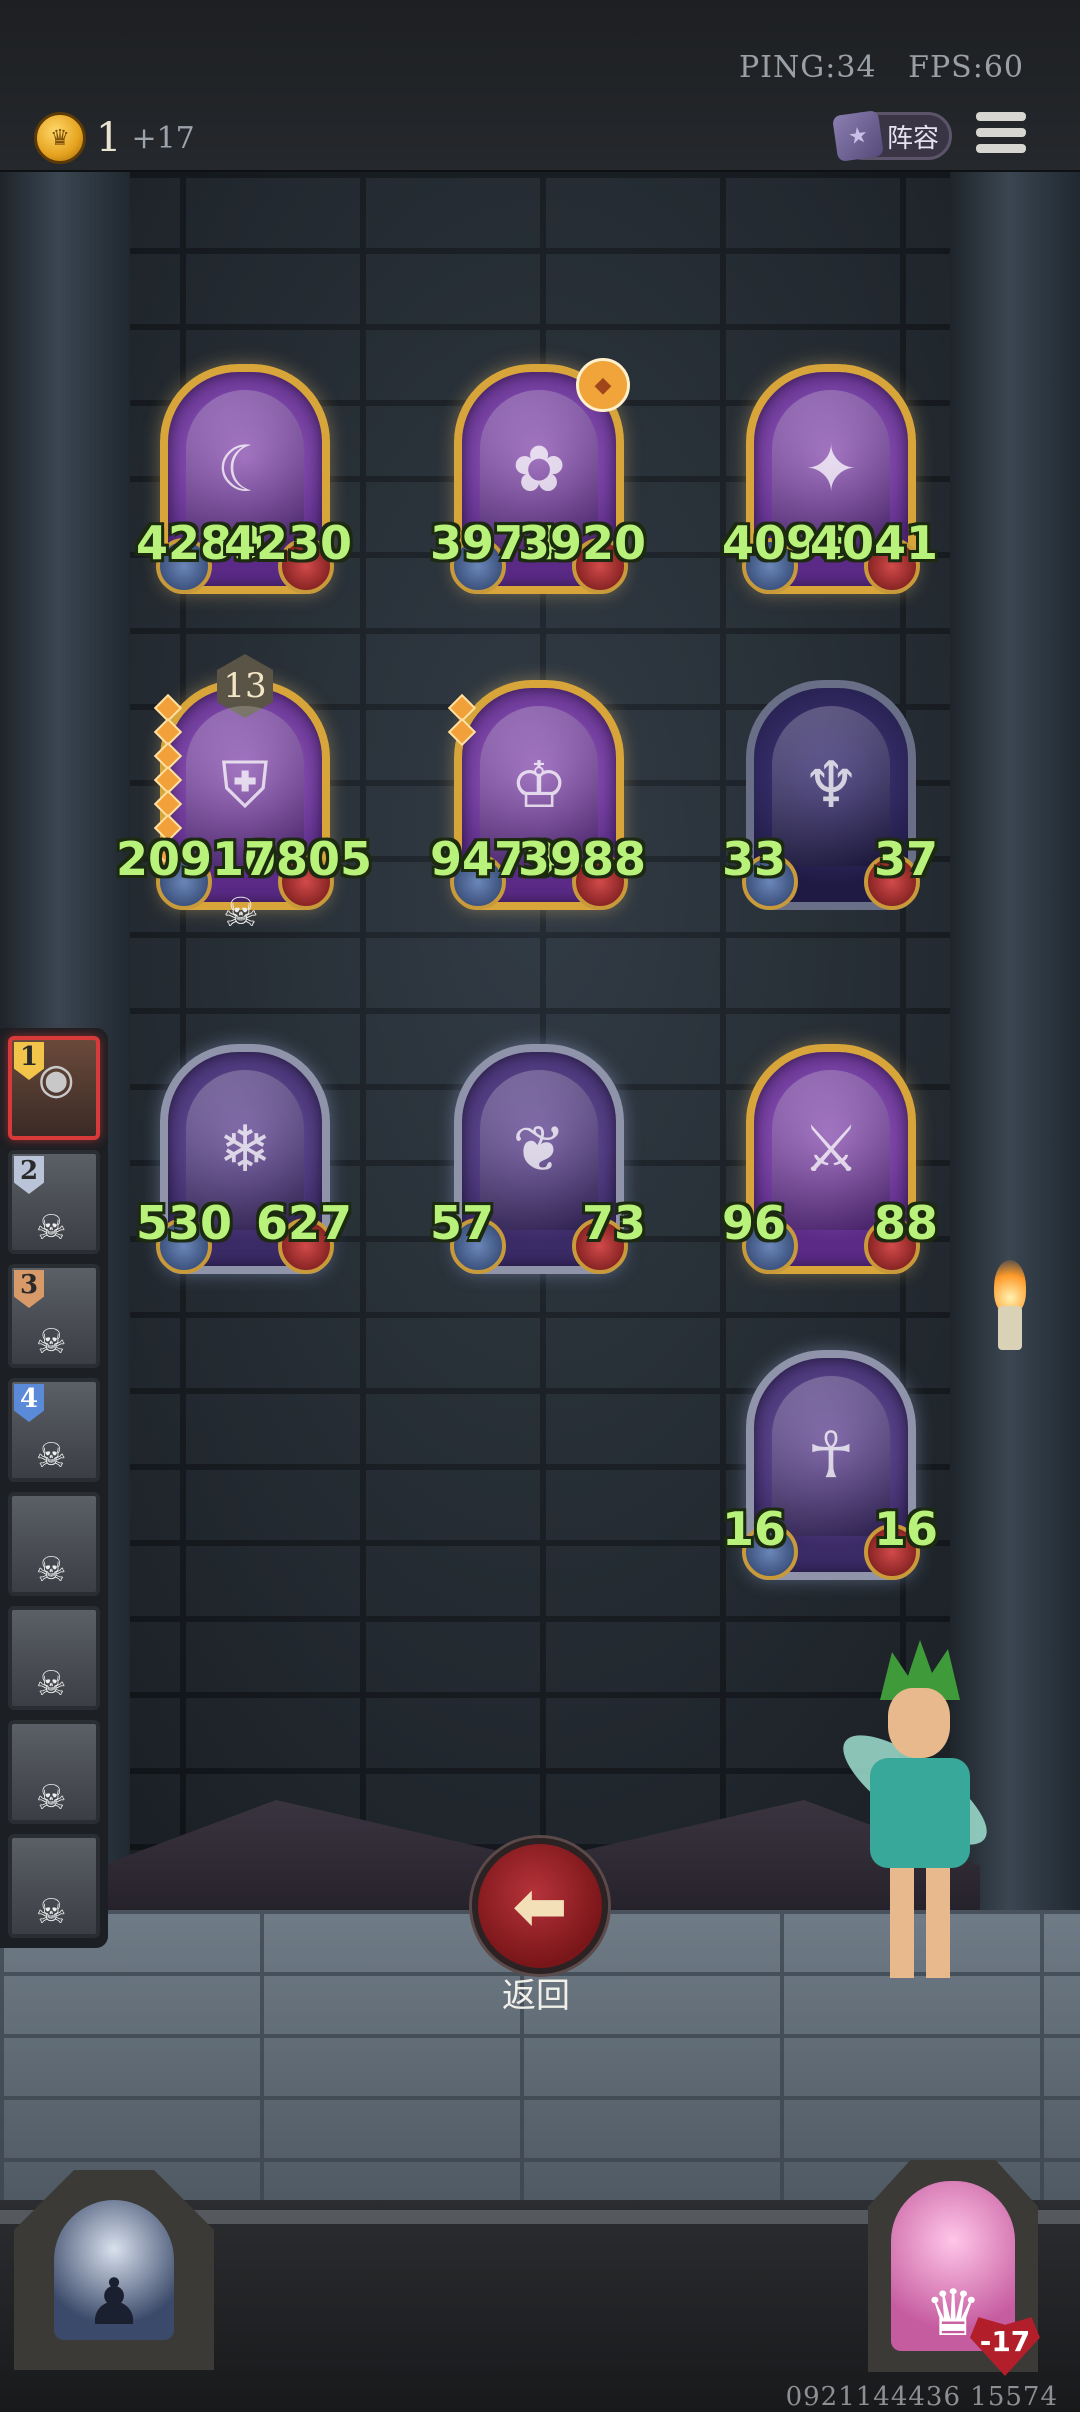 Image resolution: width=1080 pixels, height=2412 pixels. Describe the element at coordinates (540, 87) in the screenshot. I see `top-bar: PING:34 FPS:60 ♛ 1 +17 ★ 阵容` at that location.